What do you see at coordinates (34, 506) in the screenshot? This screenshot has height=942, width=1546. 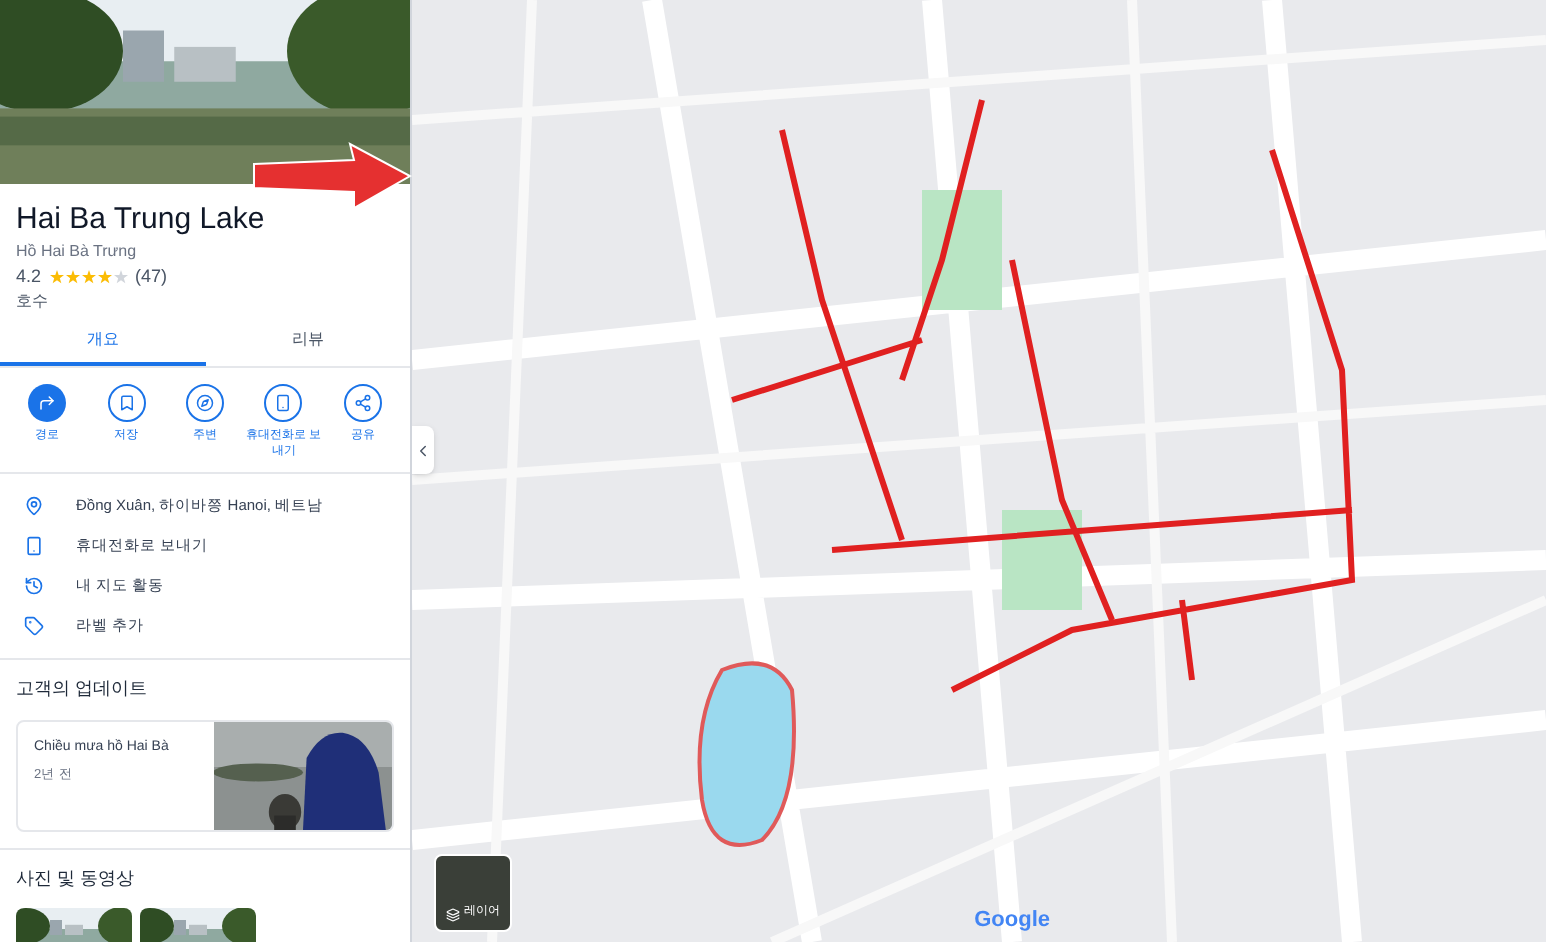 I see `location-pin-icon` at bounding box center [34, 506].